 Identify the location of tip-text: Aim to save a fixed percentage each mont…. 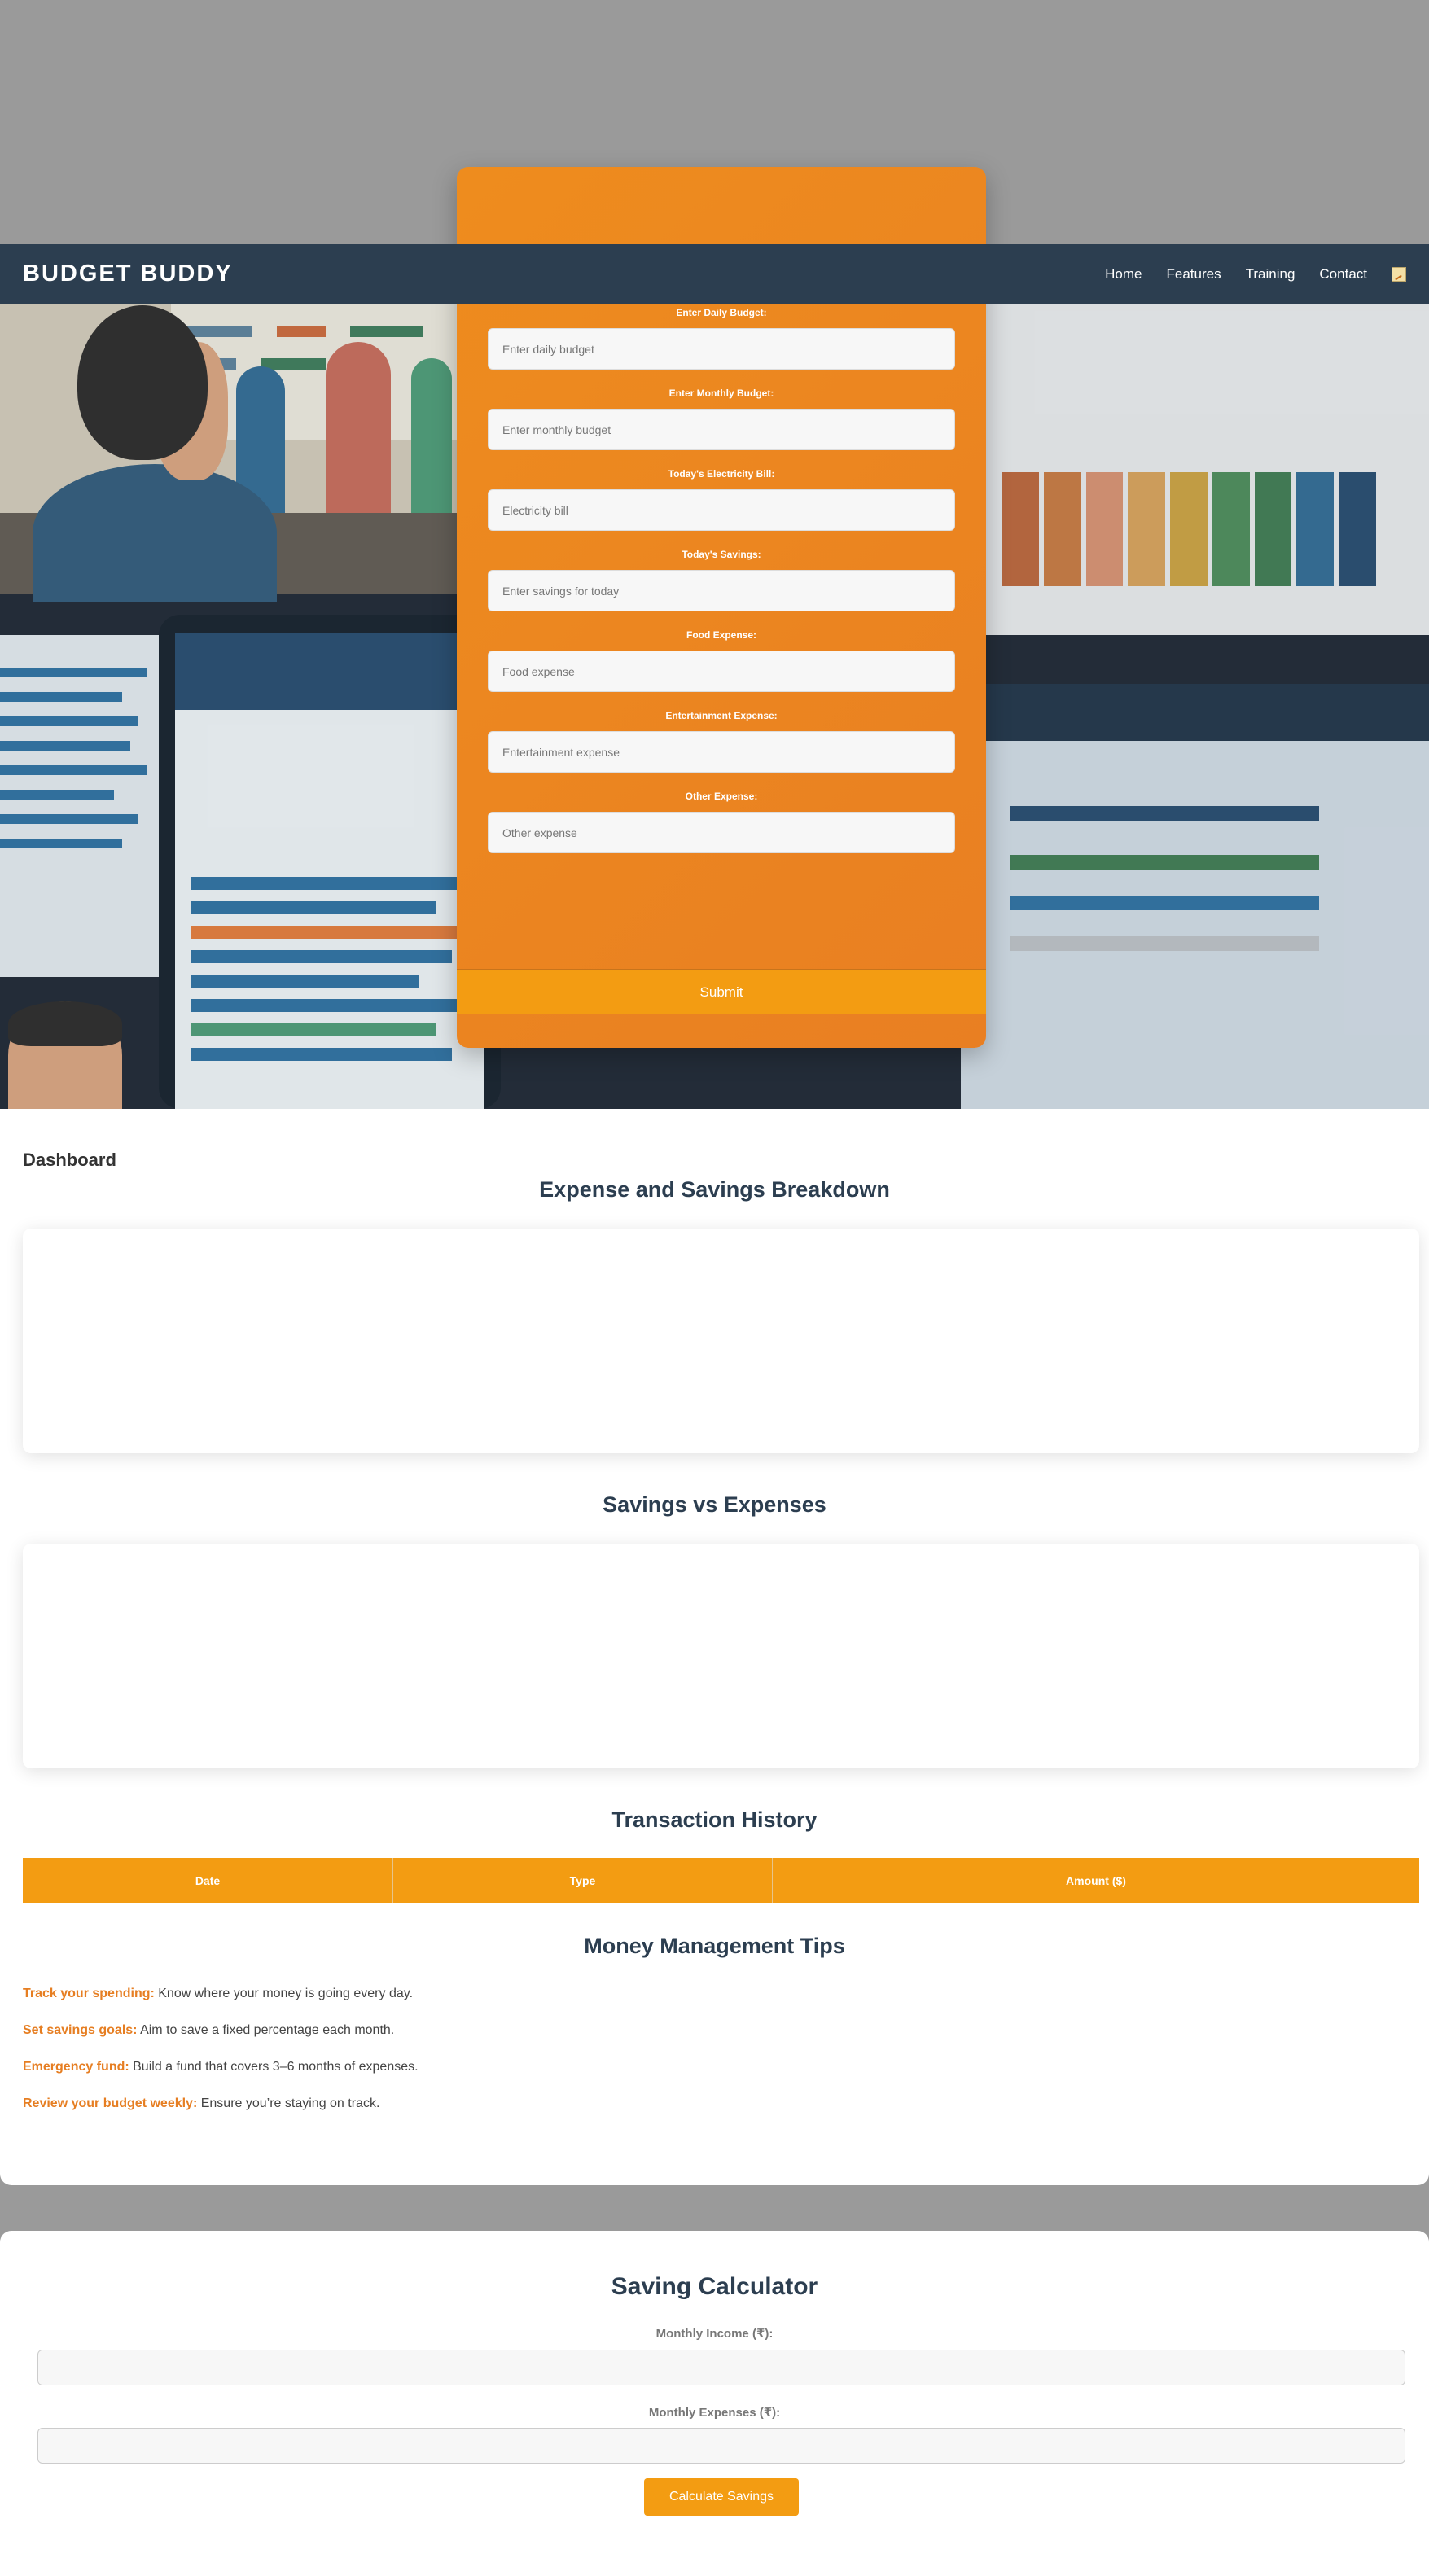
(266, 2030).